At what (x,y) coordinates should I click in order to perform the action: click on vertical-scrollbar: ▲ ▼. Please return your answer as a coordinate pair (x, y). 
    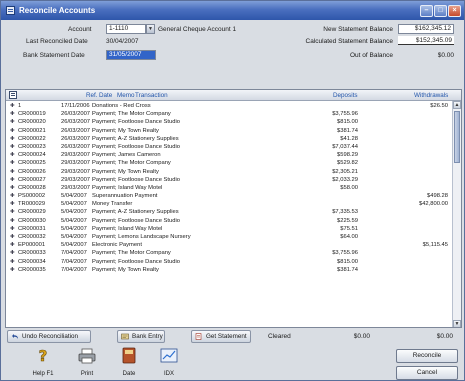
    Looking at the image, I should click on (456, 214).